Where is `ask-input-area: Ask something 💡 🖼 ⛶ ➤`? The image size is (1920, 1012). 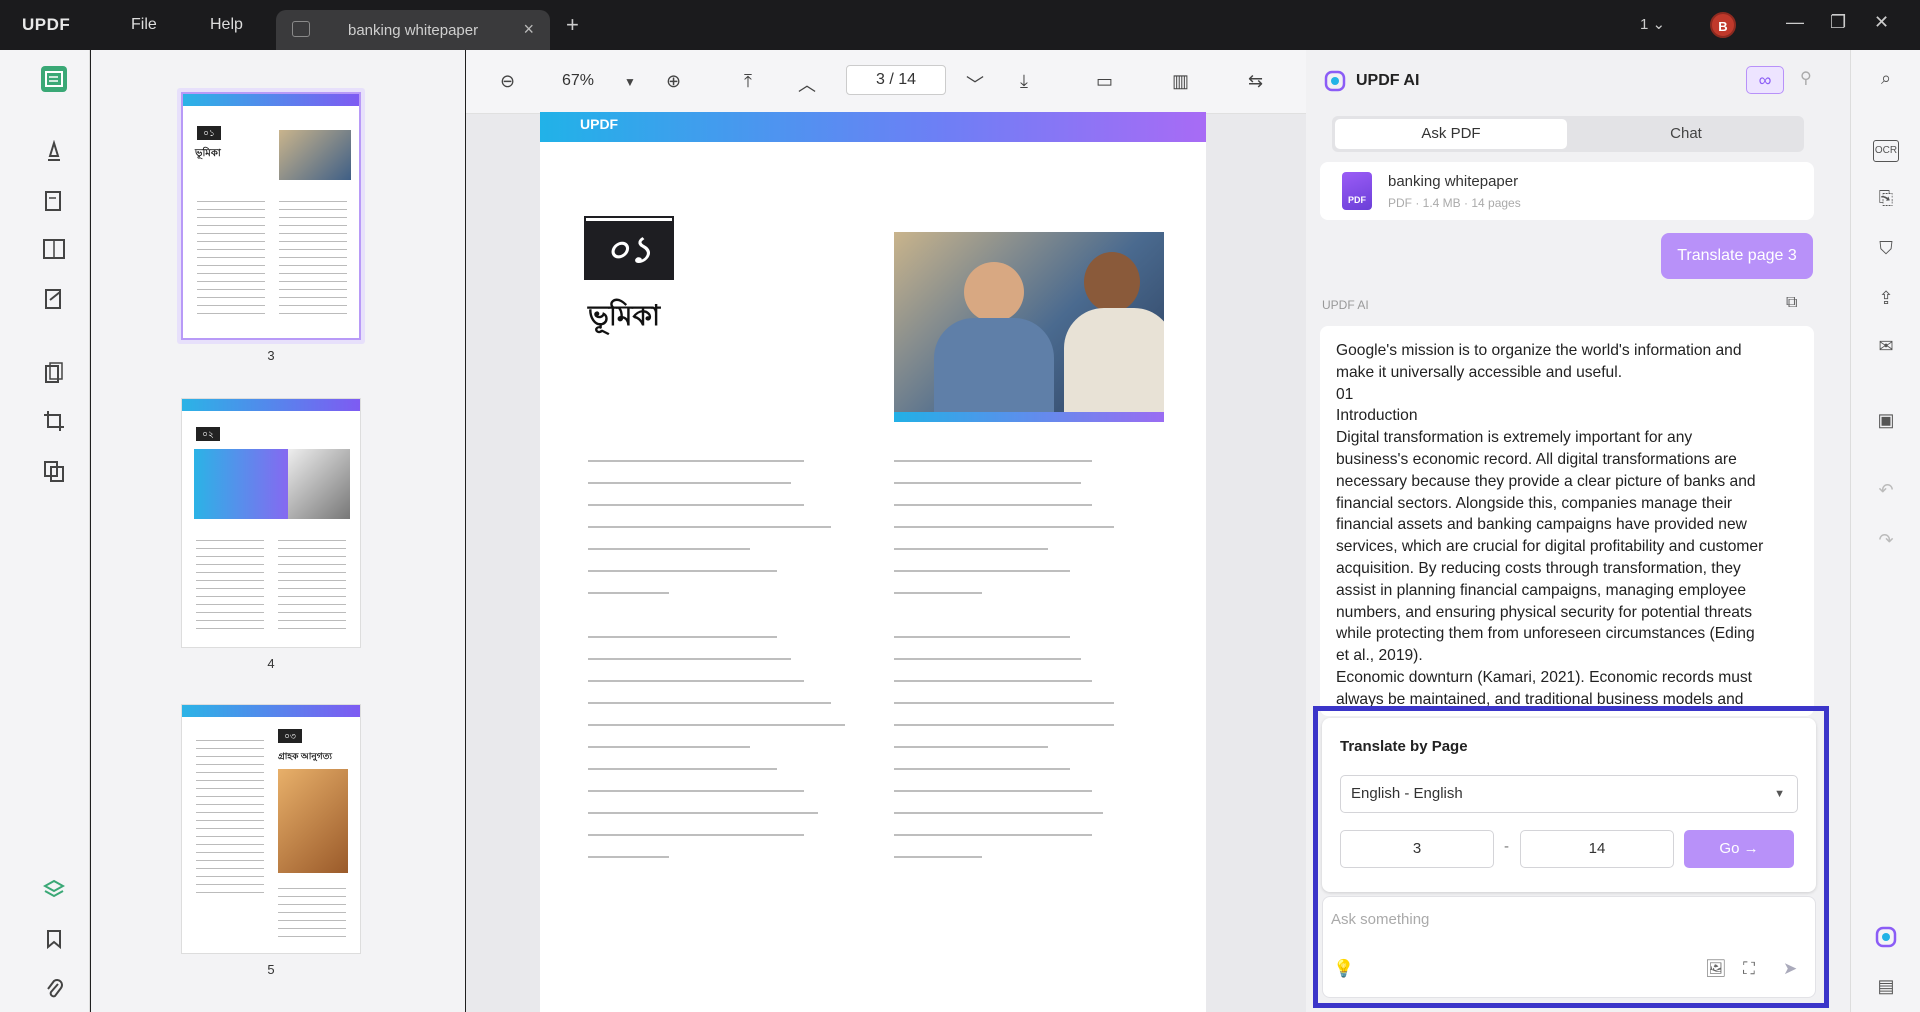
ask-input-area: Ask something 💡 🖼 ⛶ ➤ is located at coordinates (1569, 947).